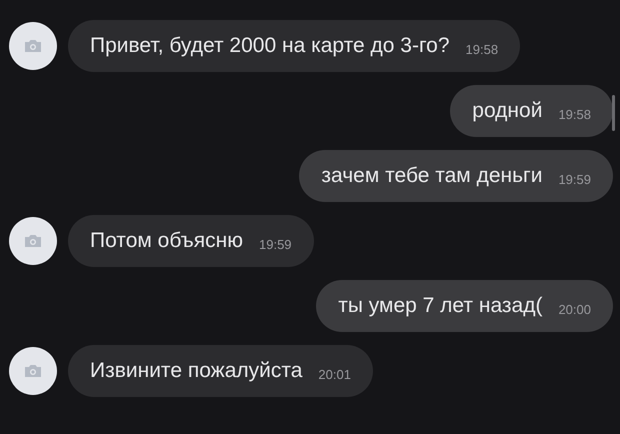 This screenshot has height=434, width=620. What do you see at coordinates (270, 46) in the screenshot?
I see `message-text: Привет, будет 2000 на карте до 3-го?` at bounding box center [270, 46].